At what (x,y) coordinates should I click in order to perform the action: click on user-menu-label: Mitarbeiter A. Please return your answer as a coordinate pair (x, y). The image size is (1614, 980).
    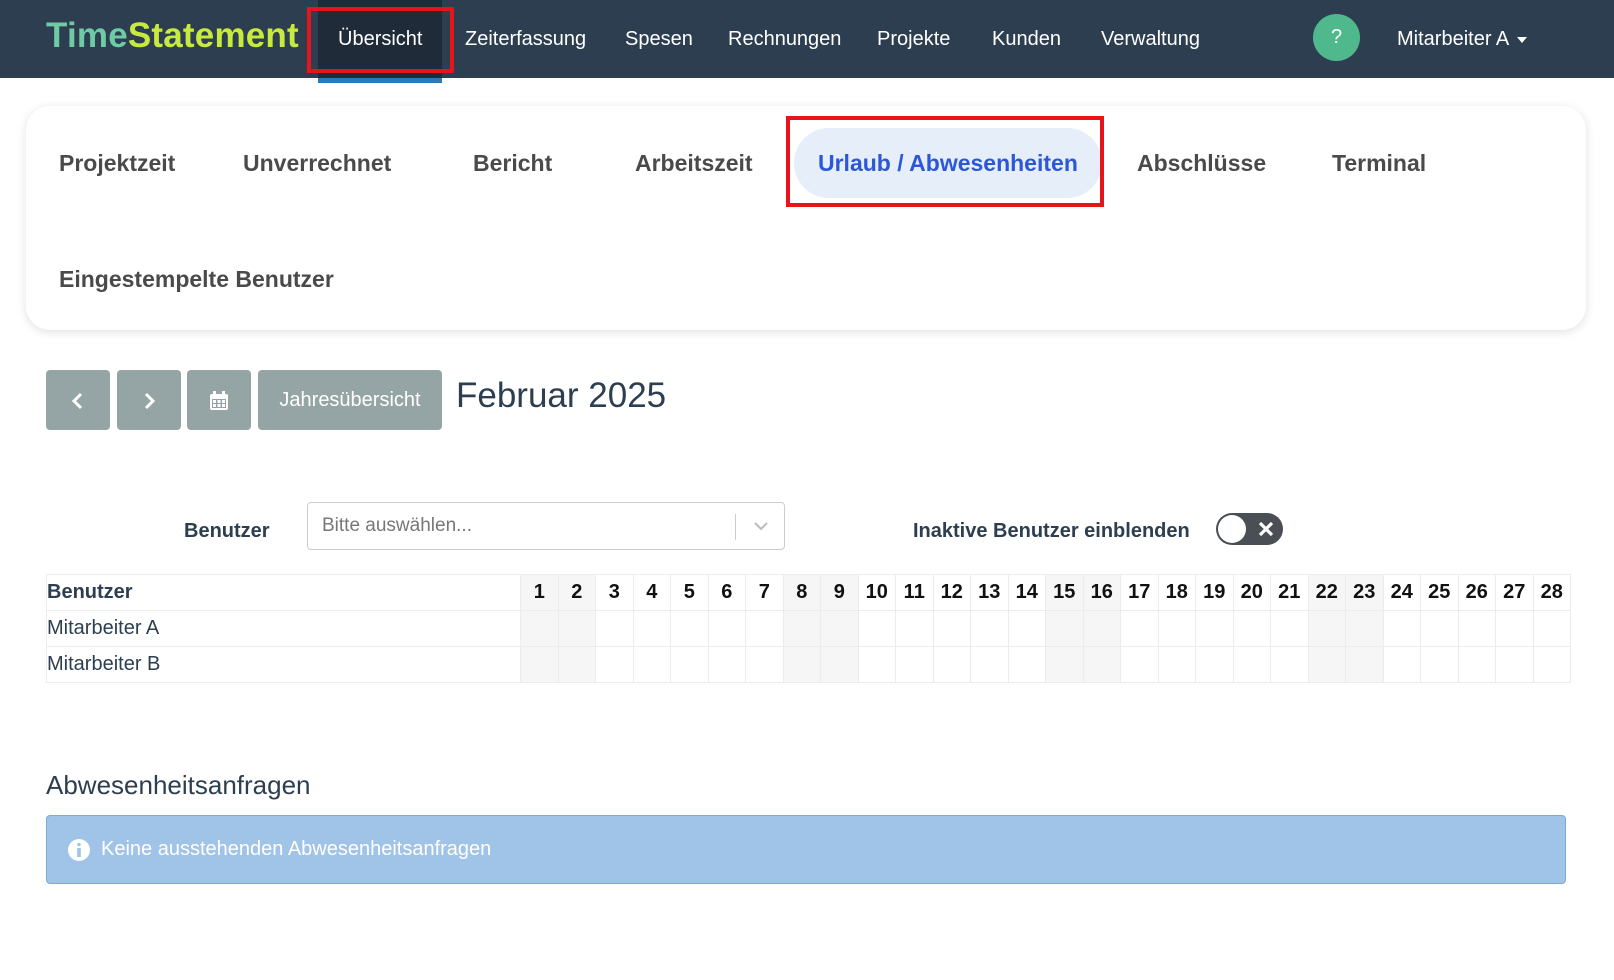
    Looking at the image, I should click on (1453, 39).